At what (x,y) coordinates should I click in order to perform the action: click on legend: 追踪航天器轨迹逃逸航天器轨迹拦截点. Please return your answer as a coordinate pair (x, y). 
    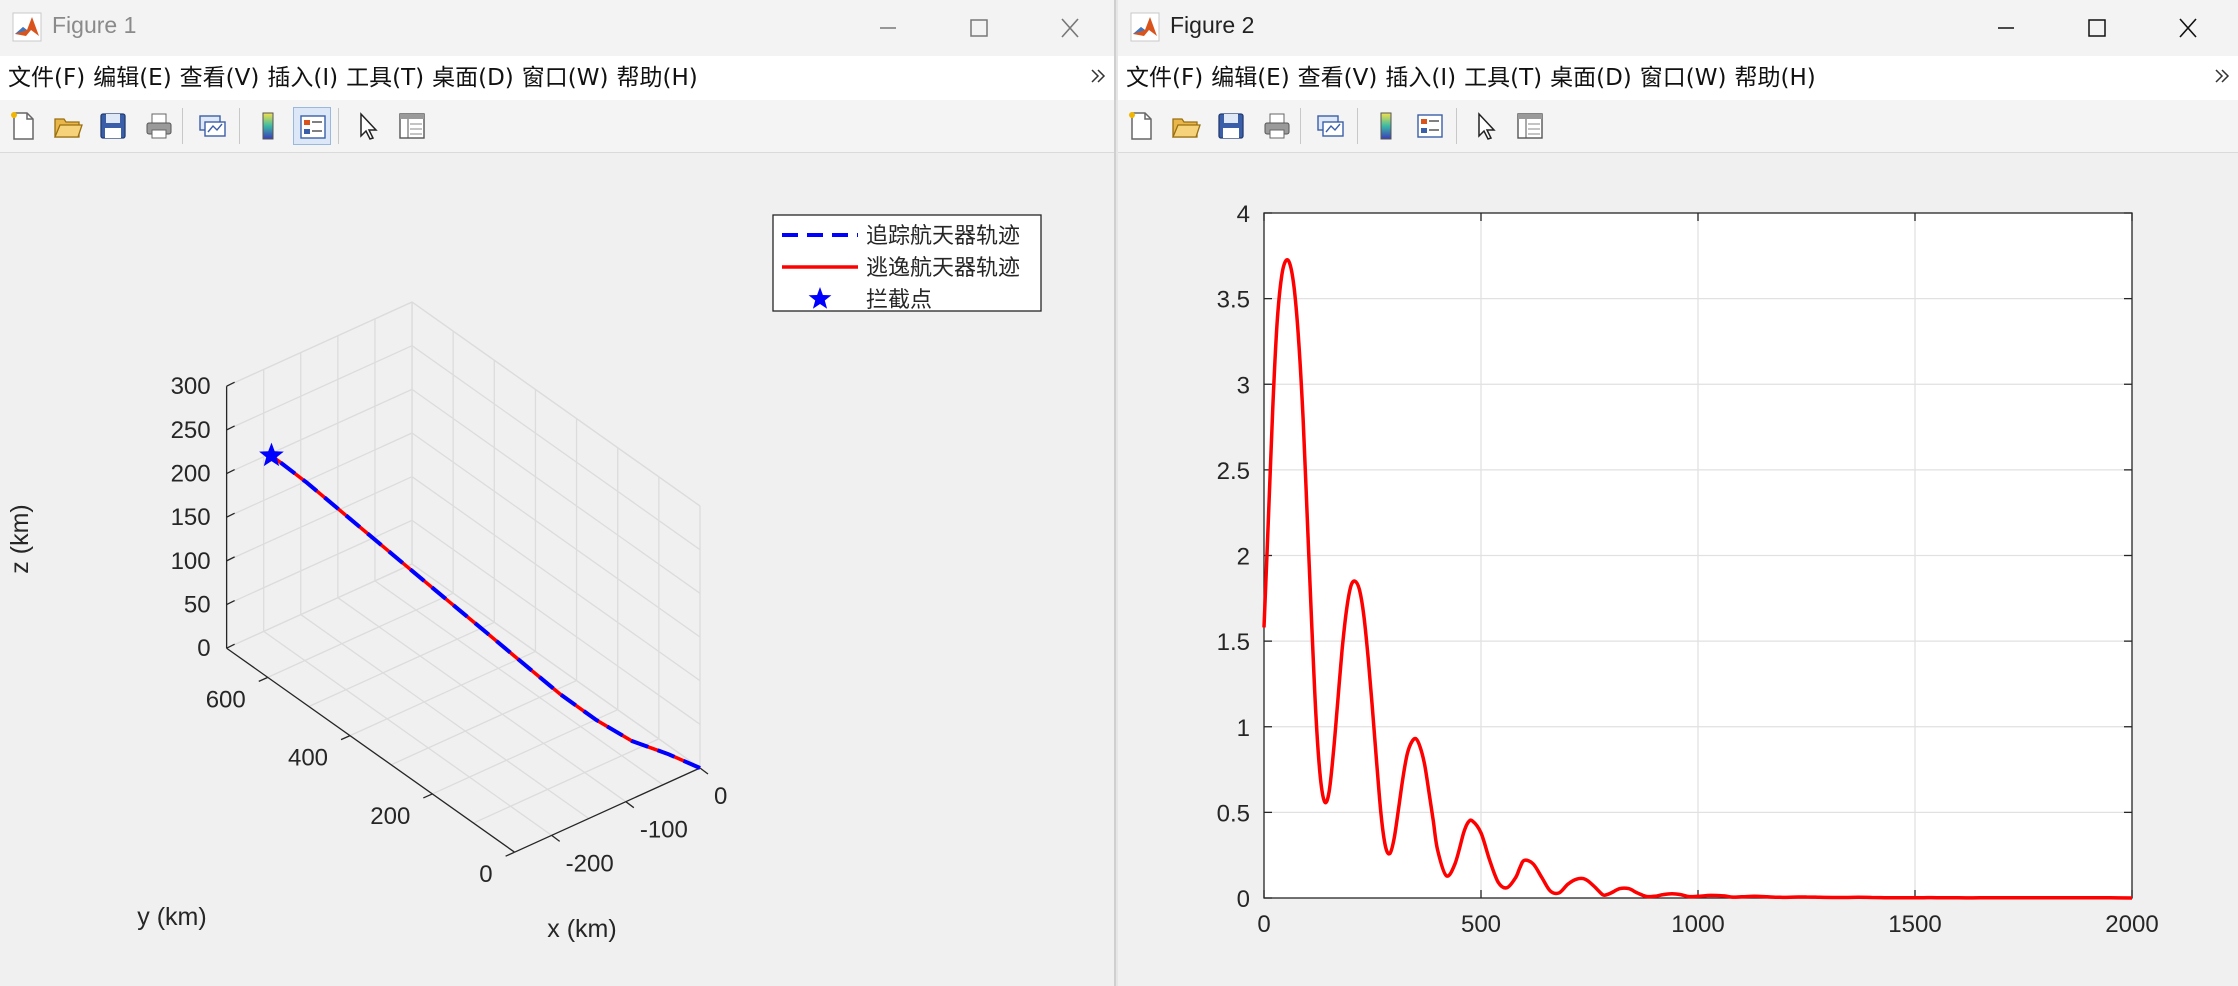
    Looking at the image, I should click on (907, 263).